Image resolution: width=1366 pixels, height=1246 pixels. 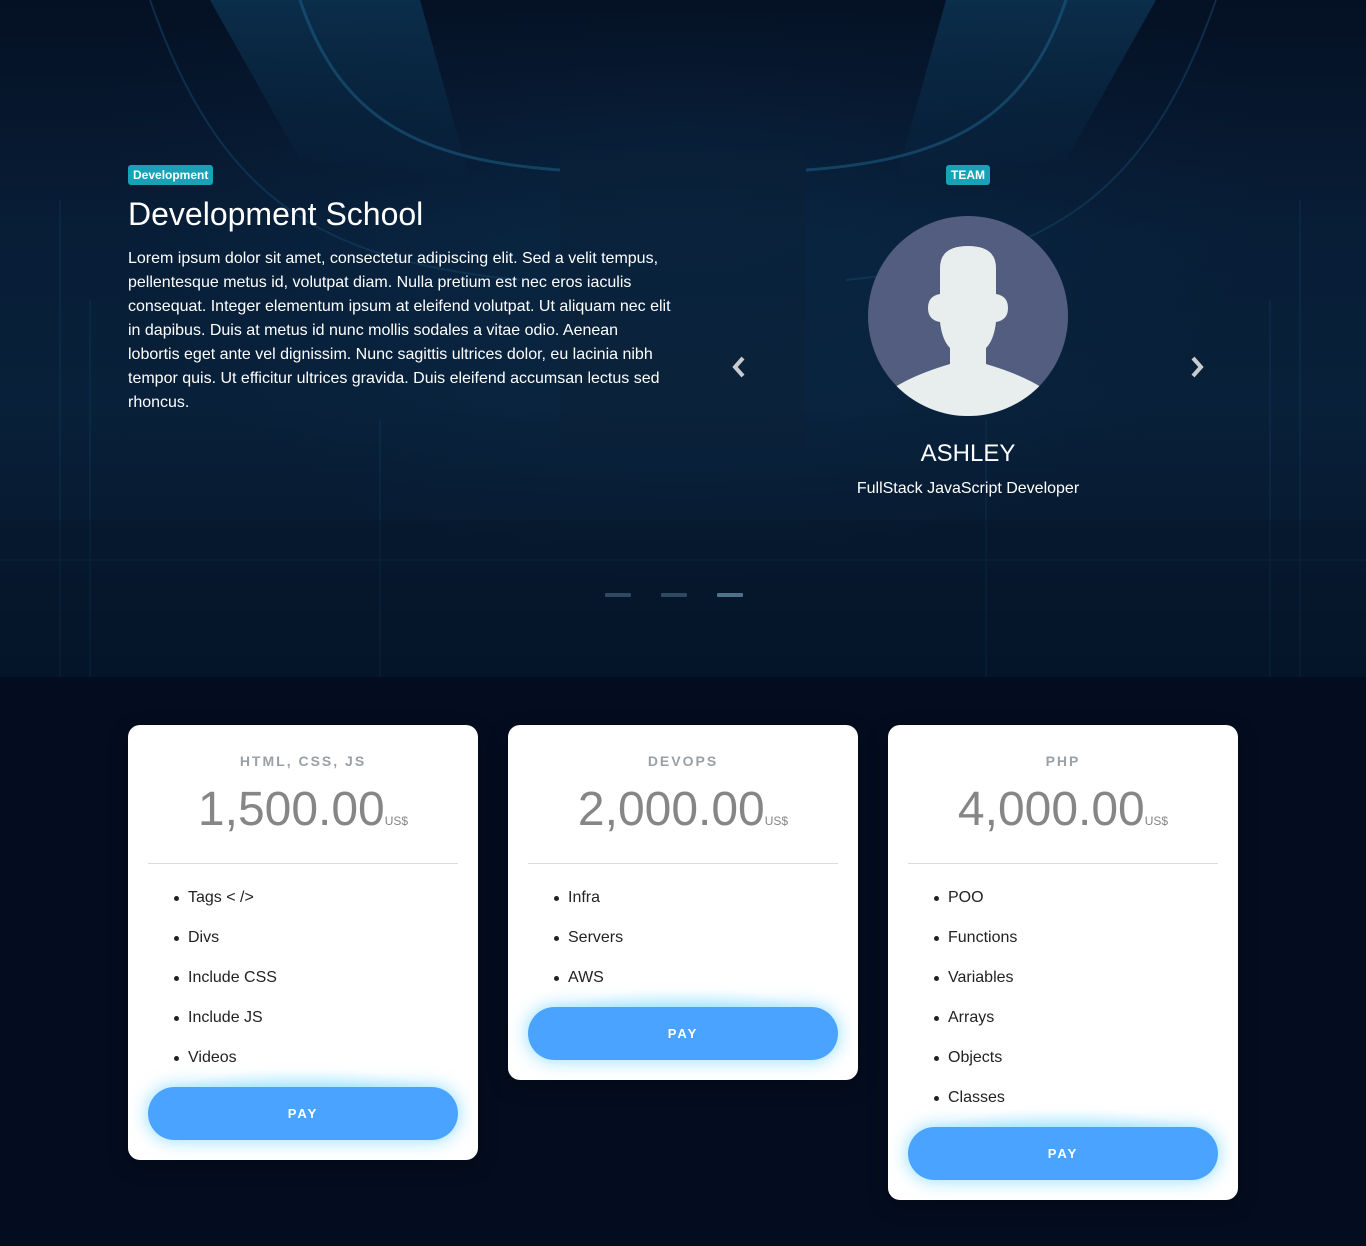 I want to click on carousel-indicators, so click(x=674, y=595).